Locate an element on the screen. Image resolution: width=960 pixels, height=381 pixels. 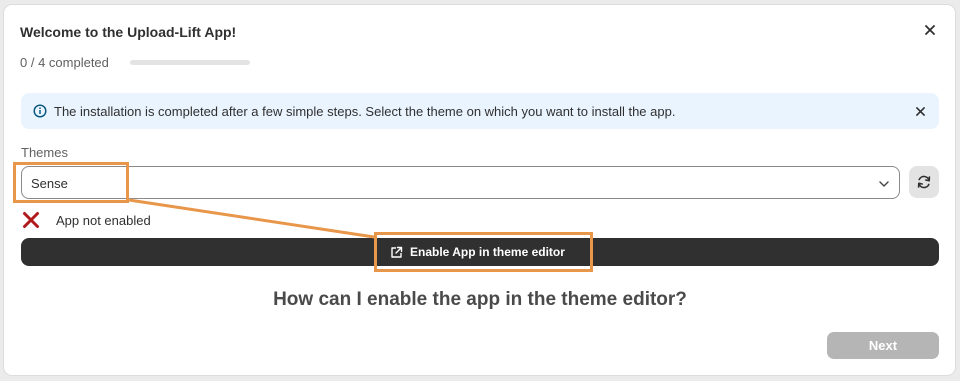
next-button: Next is located at coordinates (883, 345).